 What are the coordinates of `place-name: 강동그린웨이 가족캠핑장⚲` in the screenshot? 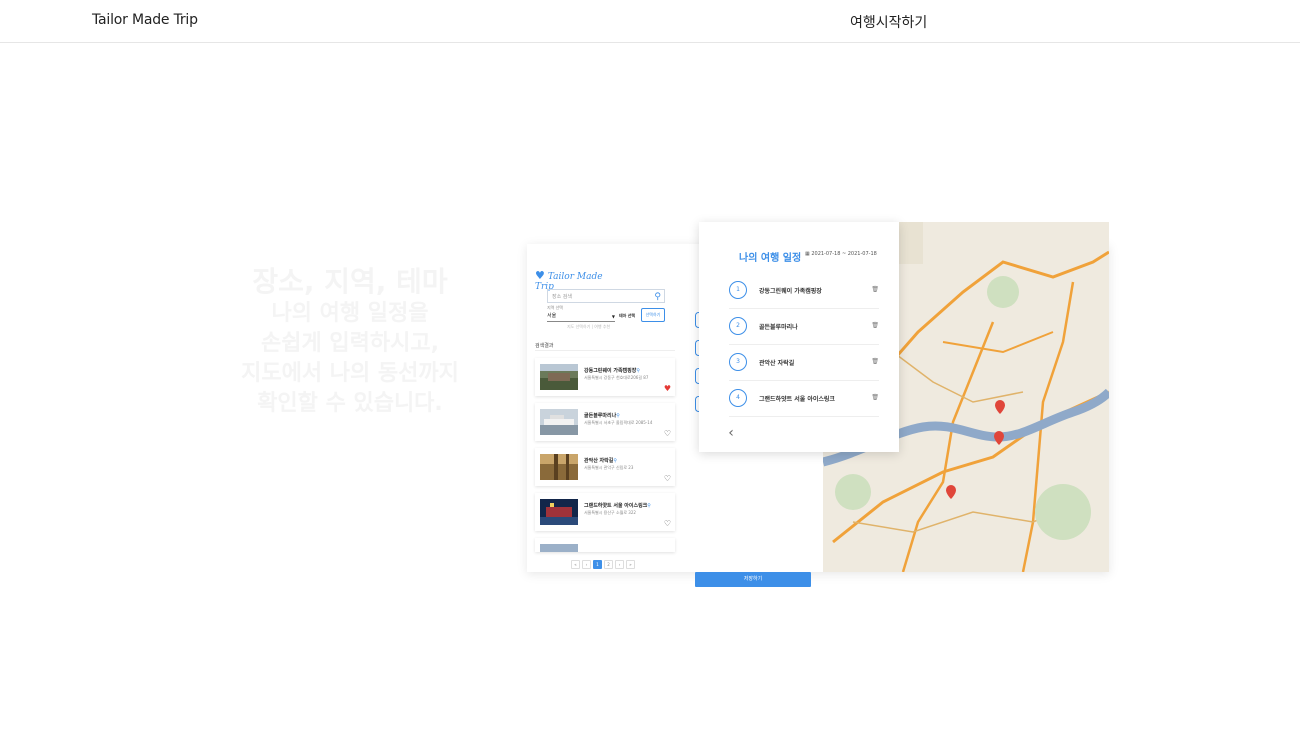 It's located at (612, 371).